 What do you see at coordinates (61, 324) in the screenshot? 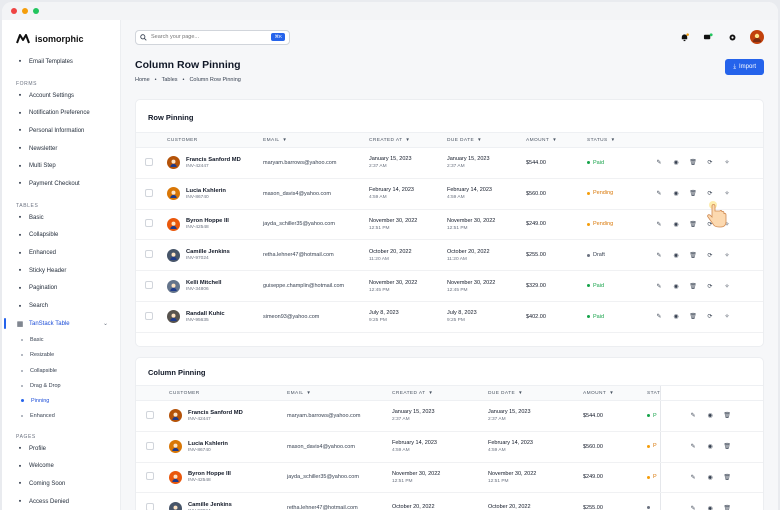
I see `sidebar-item-tanstack-table: ▦ TanStack Table ⌄` at bounding box center [61, 324].